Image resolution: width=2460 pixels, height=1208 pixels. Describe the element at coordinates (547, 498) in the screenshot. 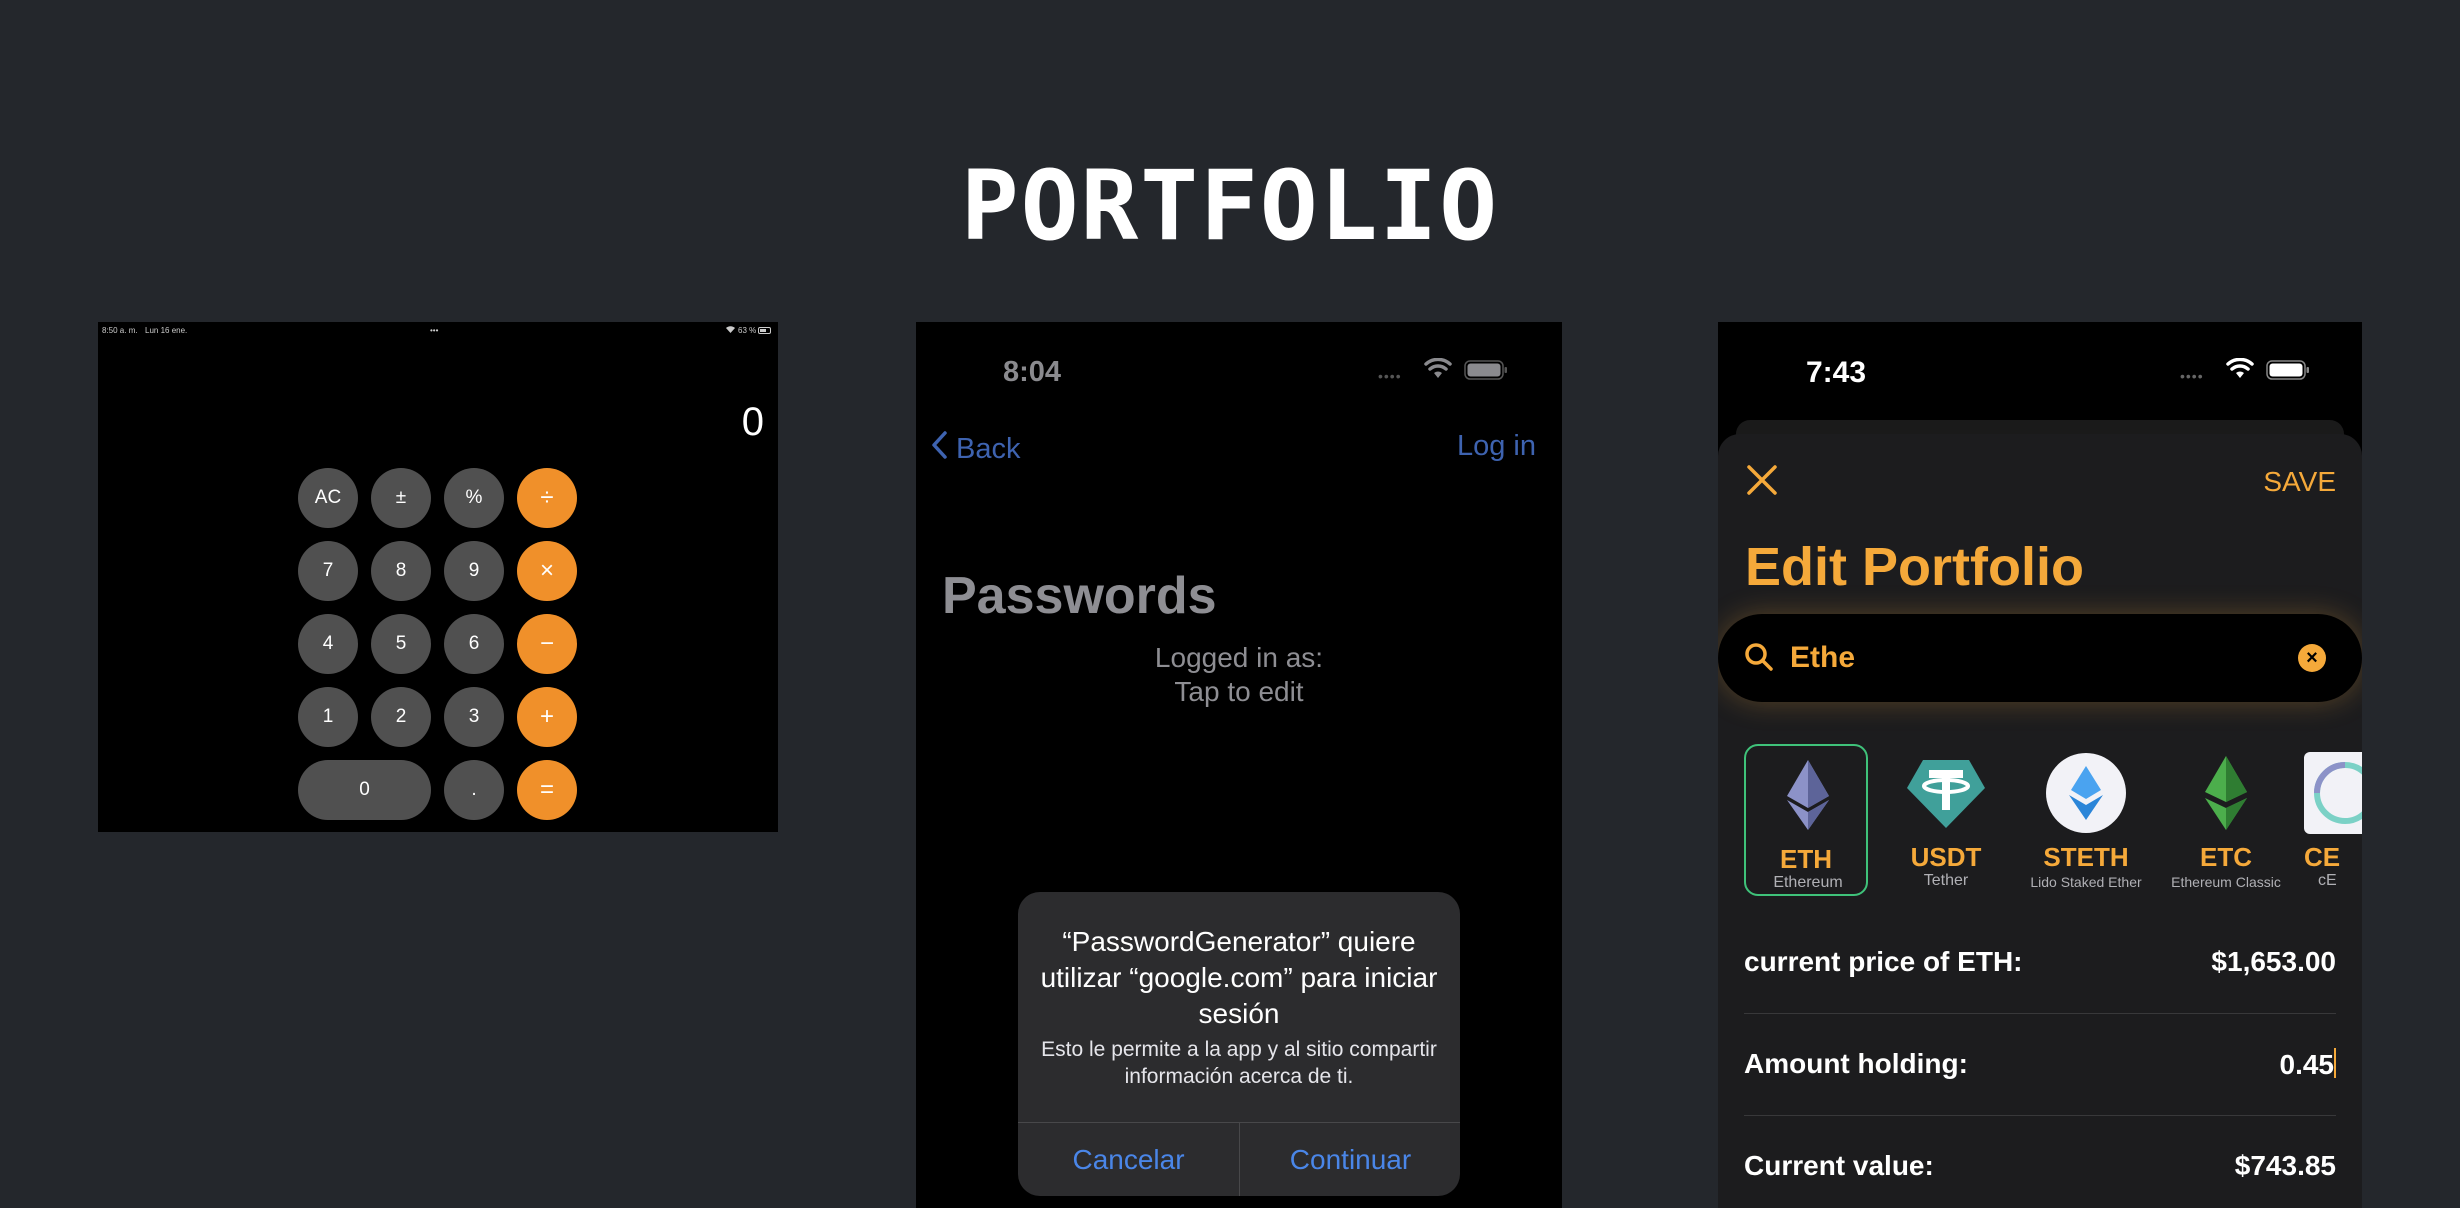

I see `divide-button: ÷` at that location.